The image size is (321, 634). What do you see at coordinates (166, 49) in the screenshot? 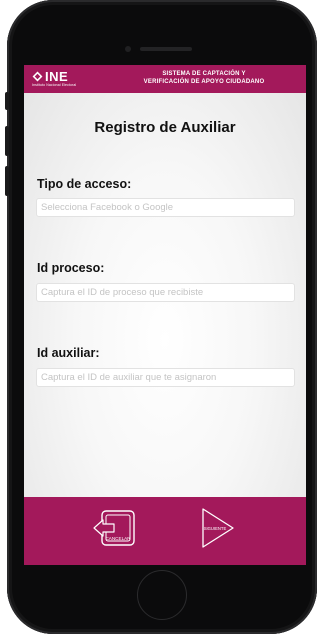
I see `earpiece-speaker` at bounding box center [166, 49].